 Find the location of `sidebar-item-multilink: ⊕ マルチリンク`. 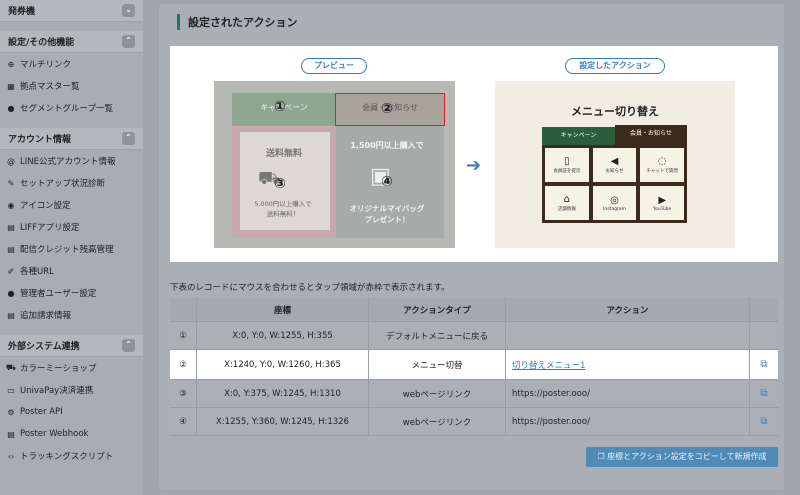

sidebar-item-multilink: ⊕ マルチリンク is located at coordinates (71, 64).